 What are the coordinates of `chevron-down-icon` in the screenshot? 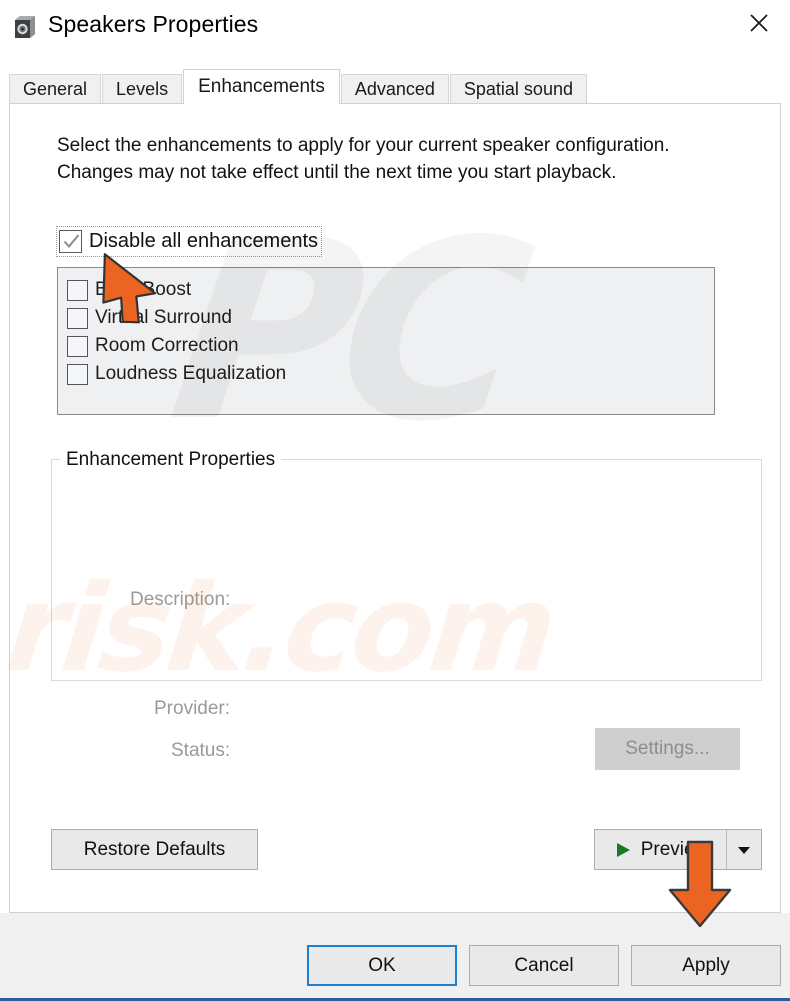 It's located at (744, 850).